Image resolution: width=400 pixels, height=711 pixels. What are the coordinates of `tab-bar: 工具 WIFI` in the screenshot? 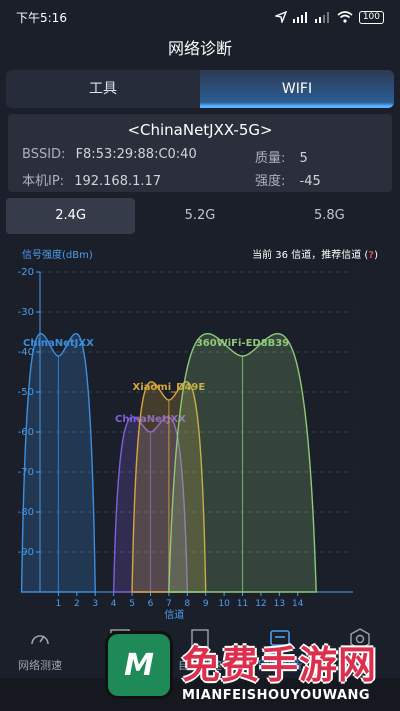 It's located at (200, 89).